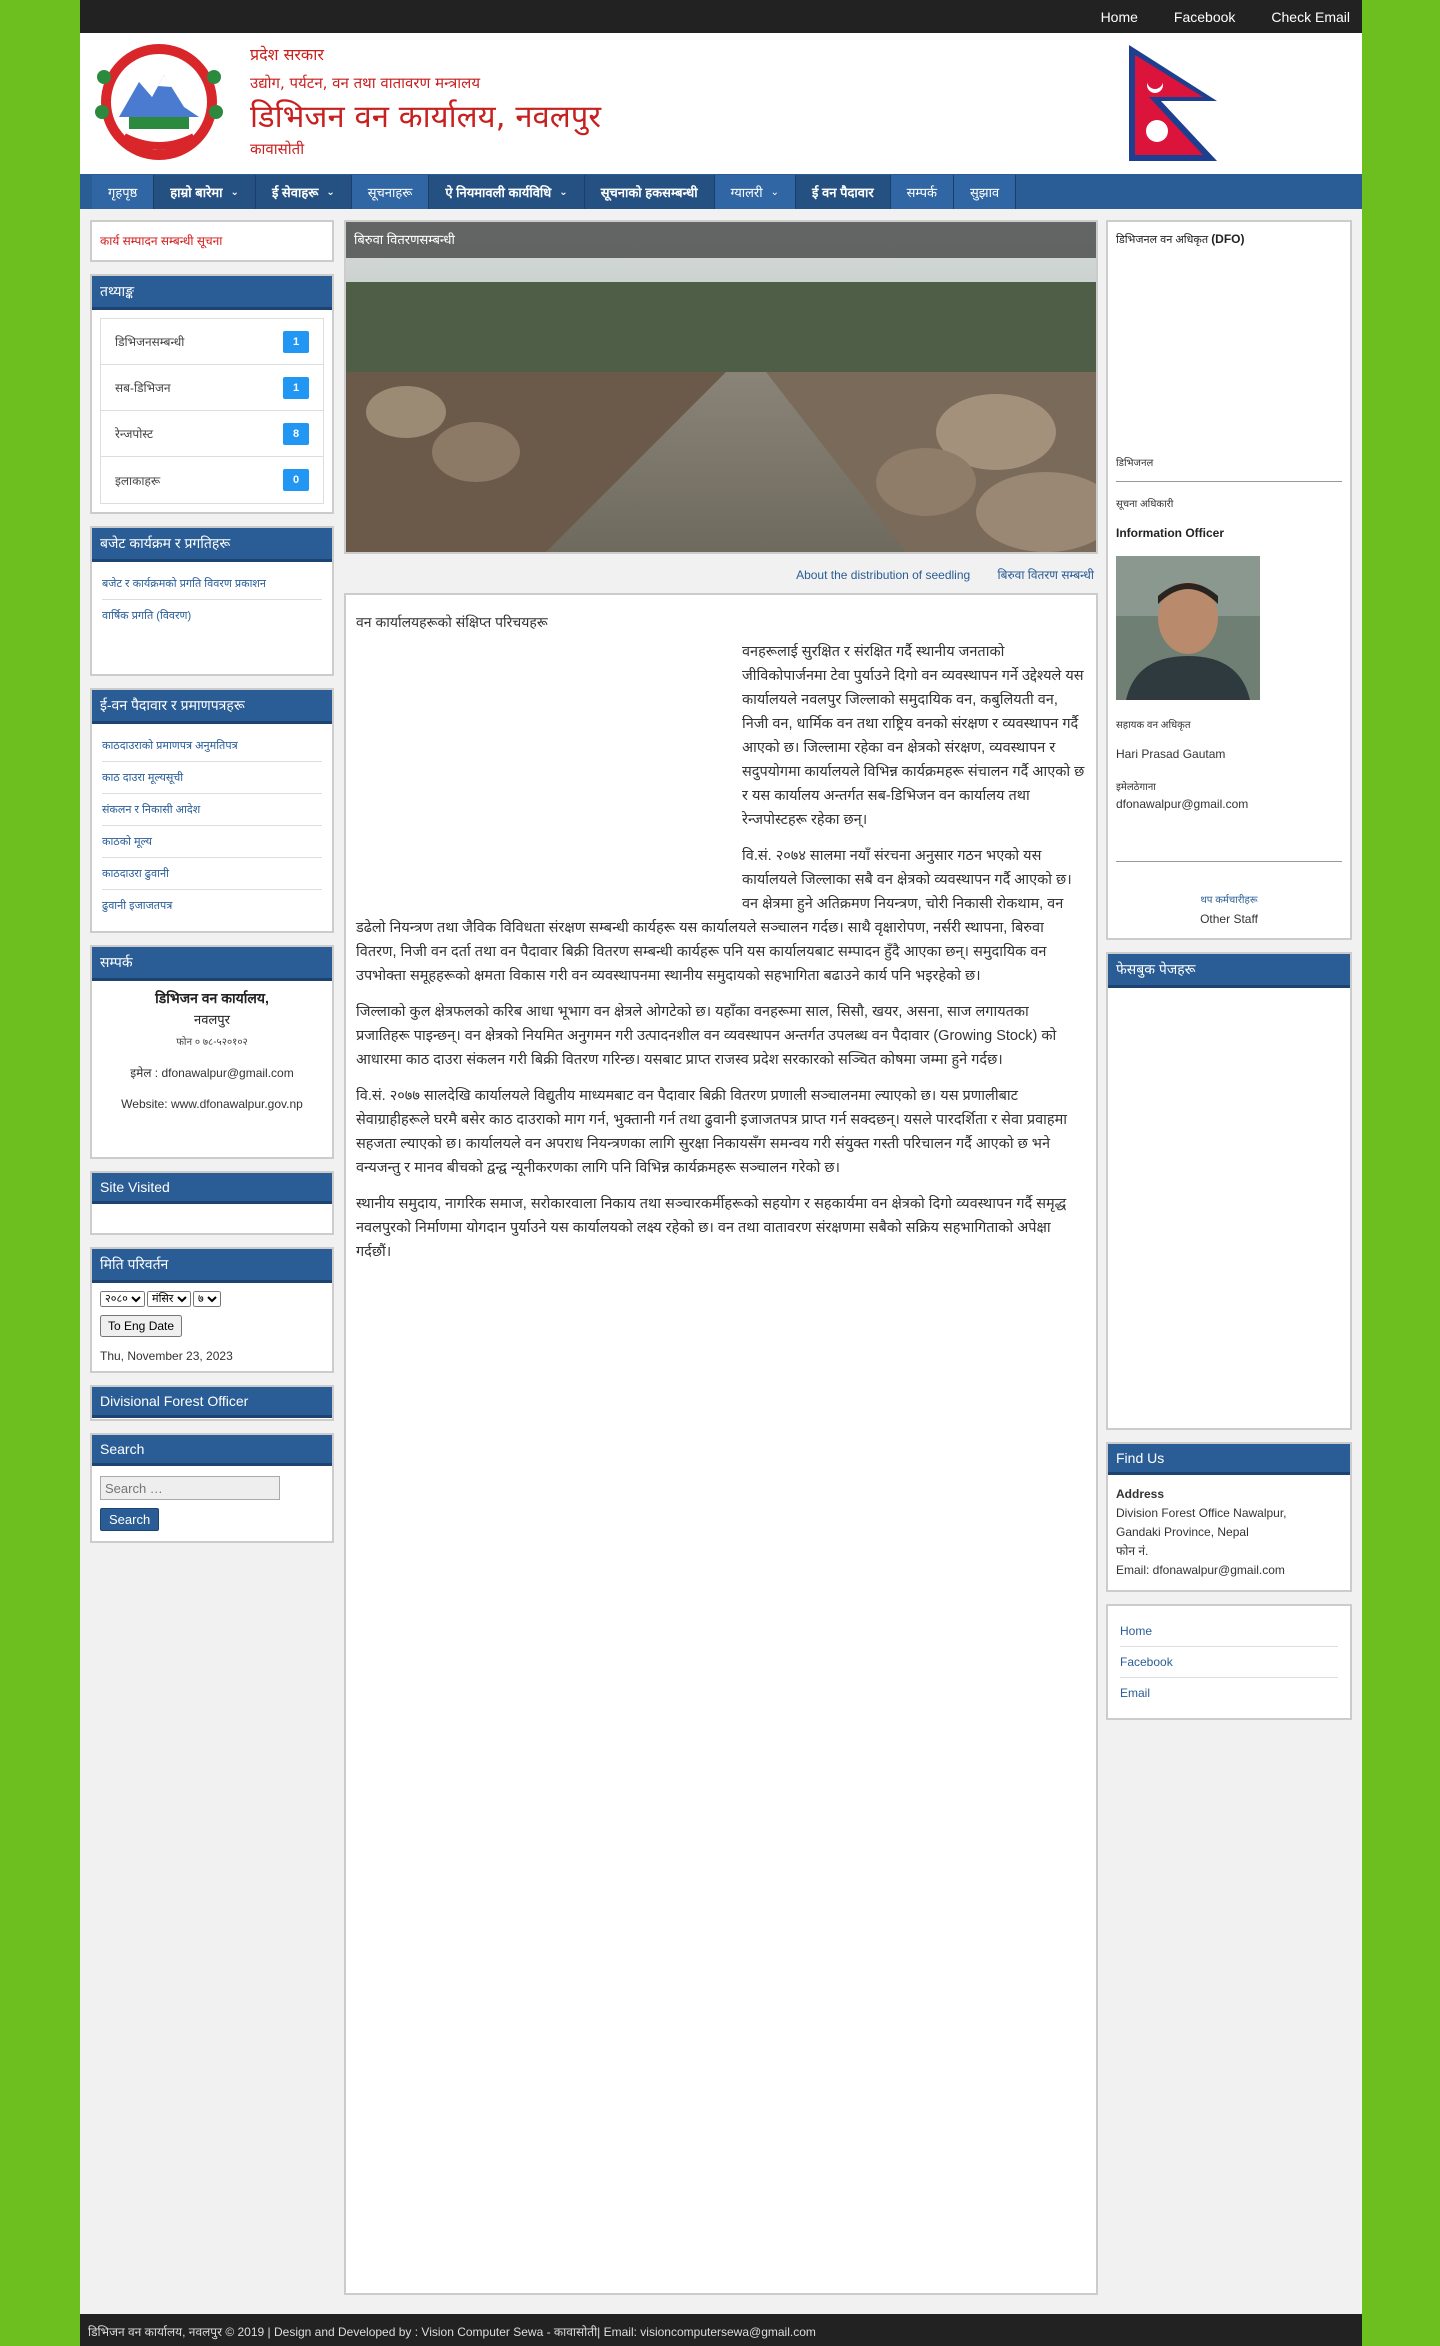 This screenshot has width=1440, height=2346. Describe the element at coordinates (212, 241) in the screenshot. I see `notice-link: कार्य सम्पादन सम्बन्धी सूचना` at that location.